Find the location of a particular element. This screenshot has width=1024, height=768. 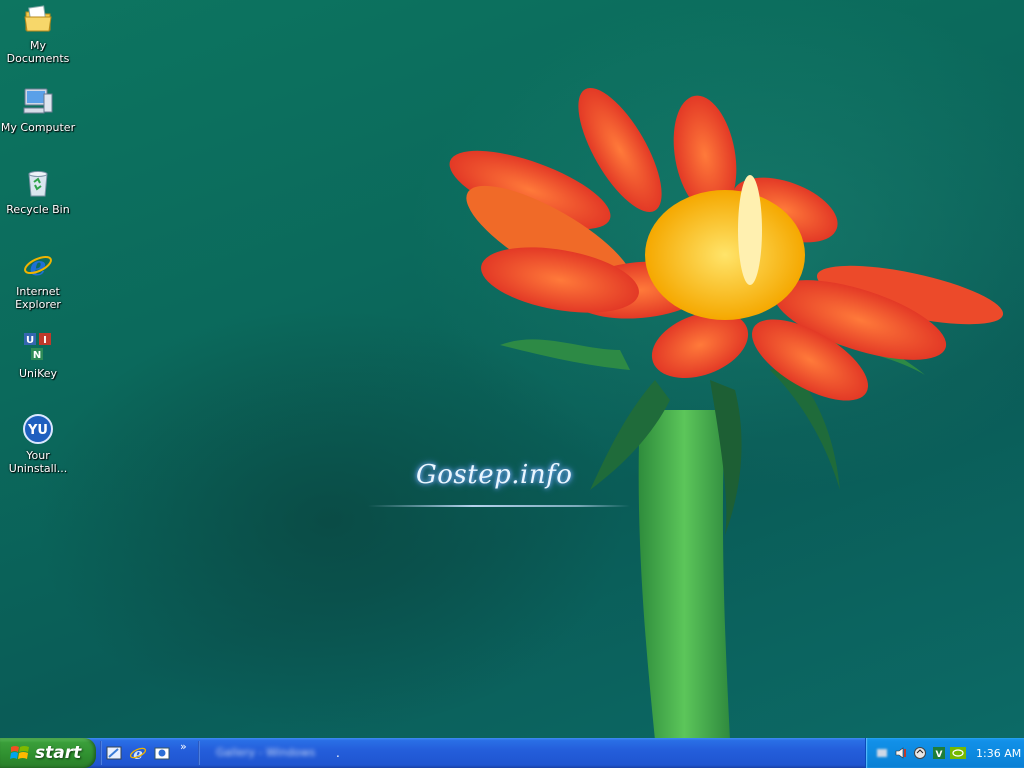

watermark-underline is located at coordinates (499, 506).